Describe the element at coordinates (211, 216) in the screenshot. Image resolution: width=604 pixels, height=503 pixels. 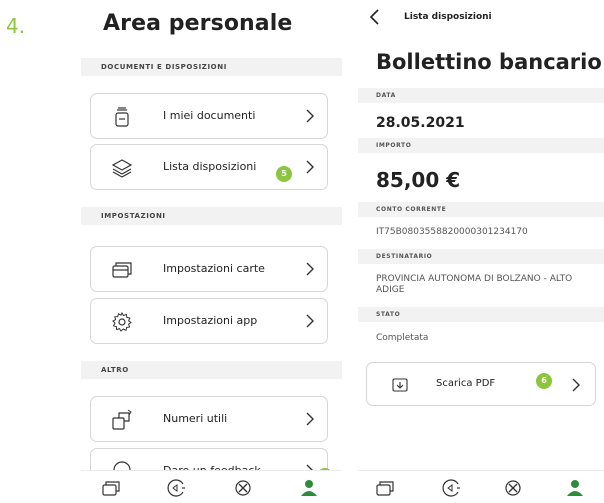
I see `section-header-impostazioni: IMPOSTAZIONI` at that location.